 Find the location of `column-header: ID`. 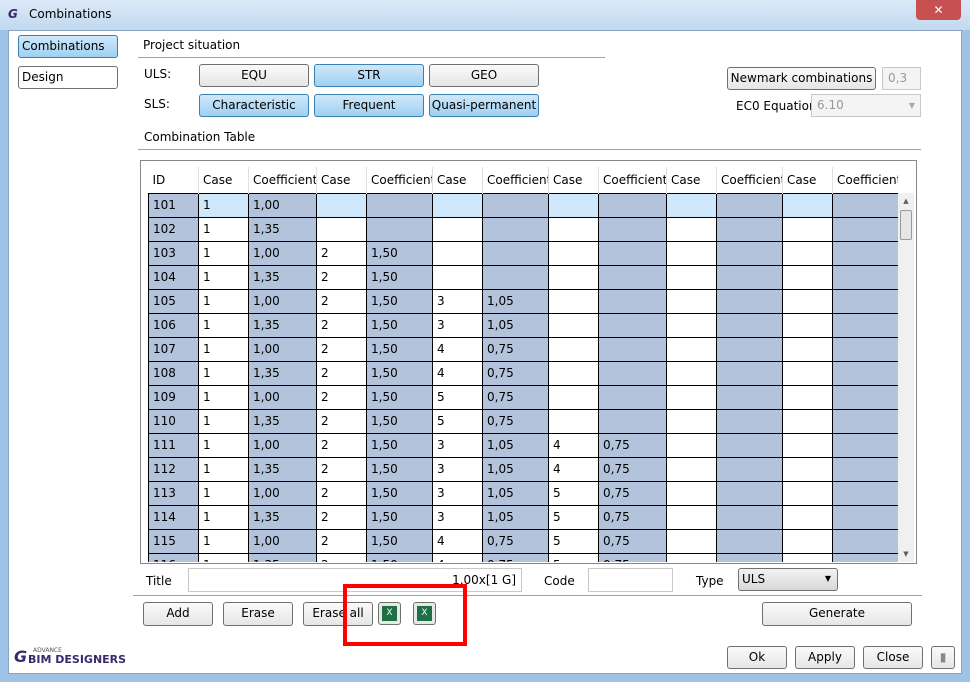

column-header: ID is located at coordinates (173, 180).